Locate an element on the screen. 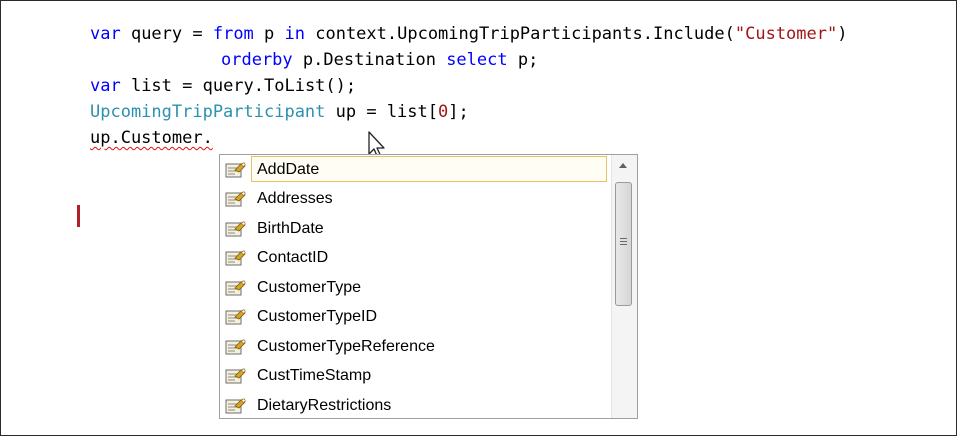 This screenshot has height=436, width=957. completion-item: BirthDate is located at coordinates (415, 229).